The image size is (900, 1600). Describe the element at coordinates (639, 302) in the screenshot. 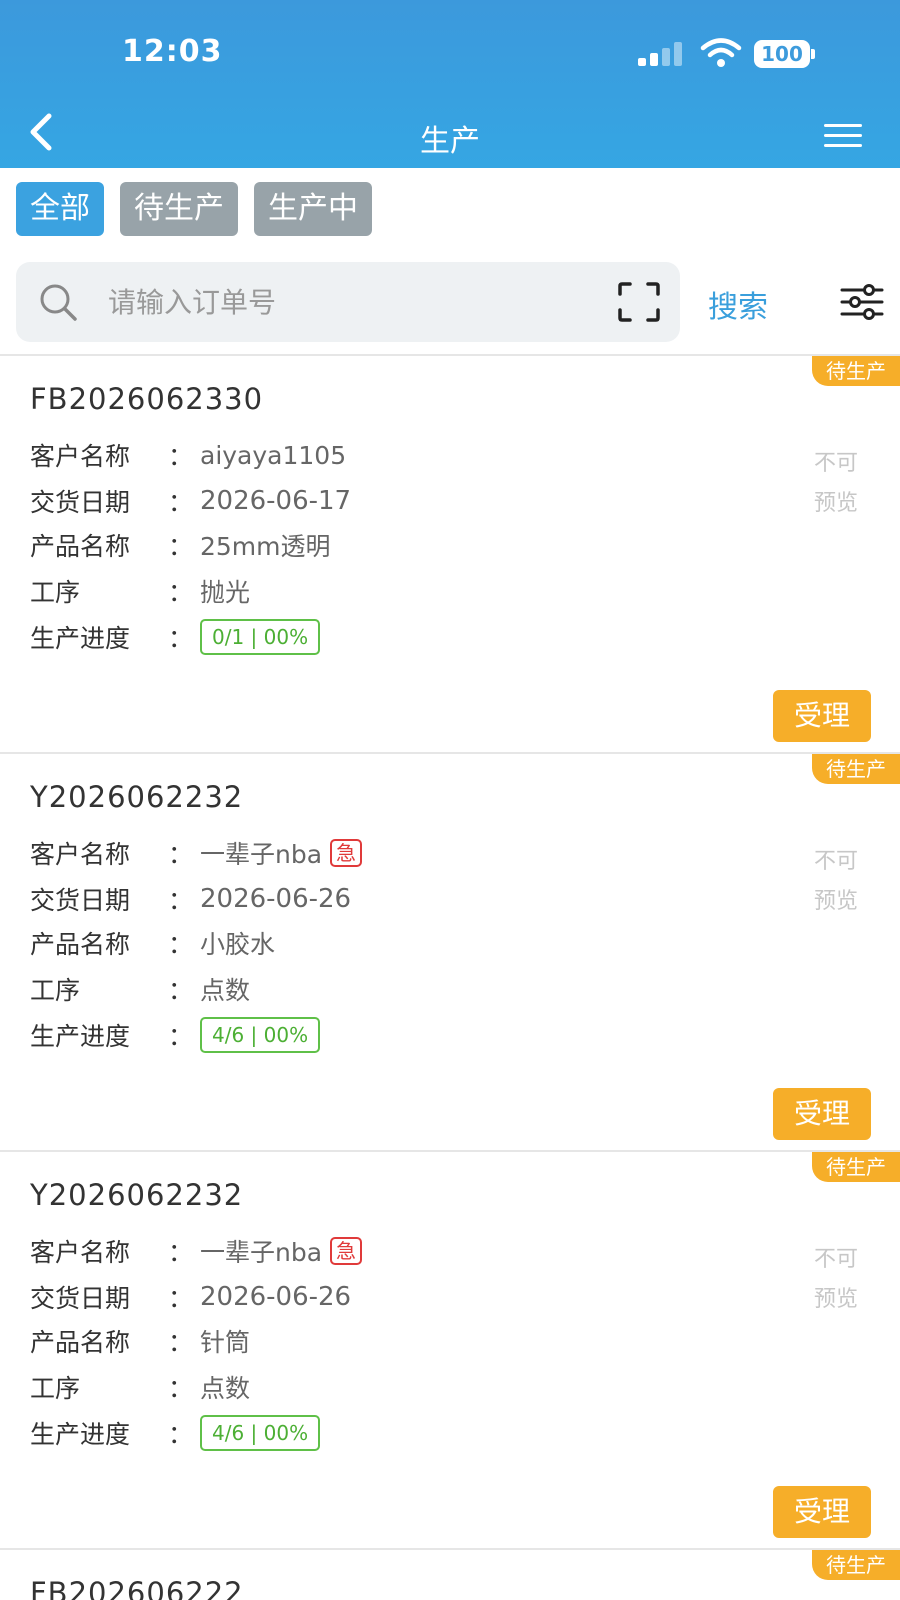

I see `scan-icon` at that location.